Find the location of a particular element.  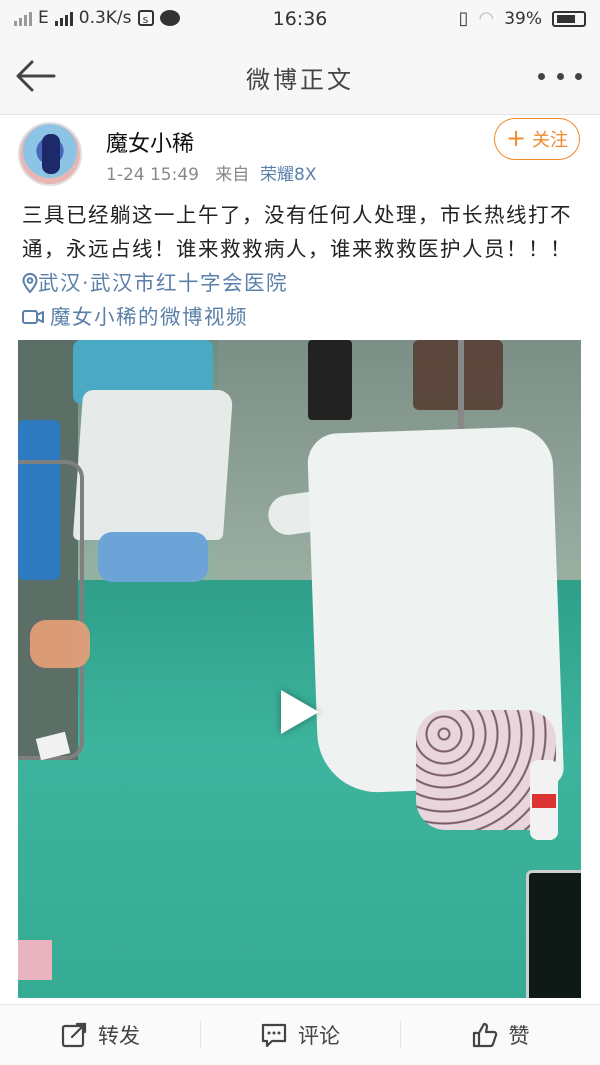

comment-button: 评论 is located at coordinates (300, 1035).